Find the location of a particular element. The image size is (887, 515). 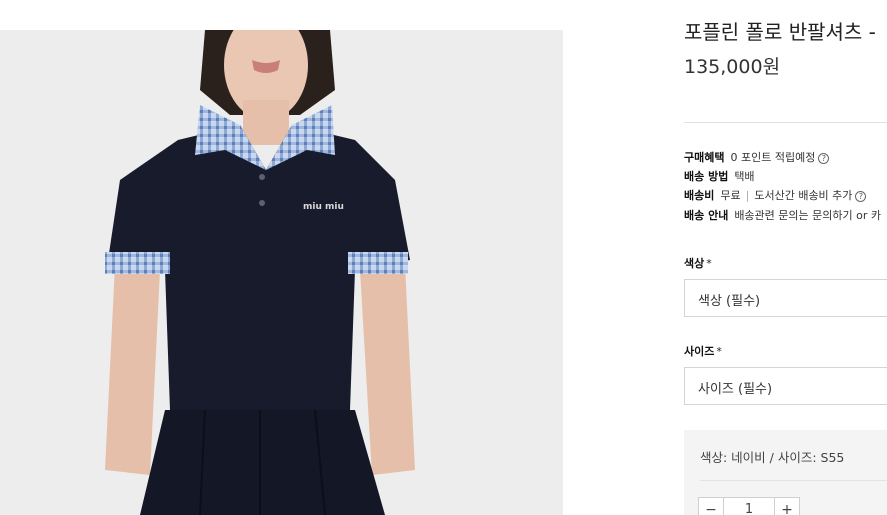

brand-logo-text: miu miu is located at coordinates (323, 207).